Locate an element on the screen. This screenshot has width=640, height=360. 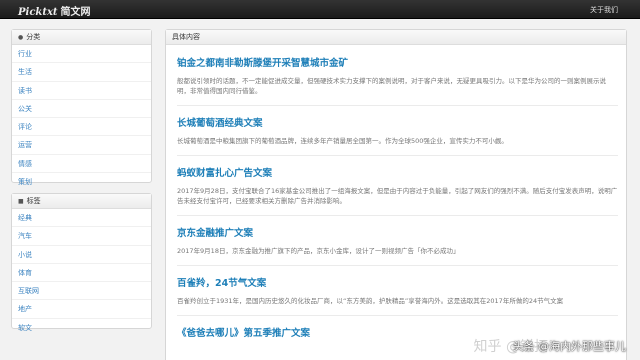
category-item: 情感 is located at coordinates (81, 164).